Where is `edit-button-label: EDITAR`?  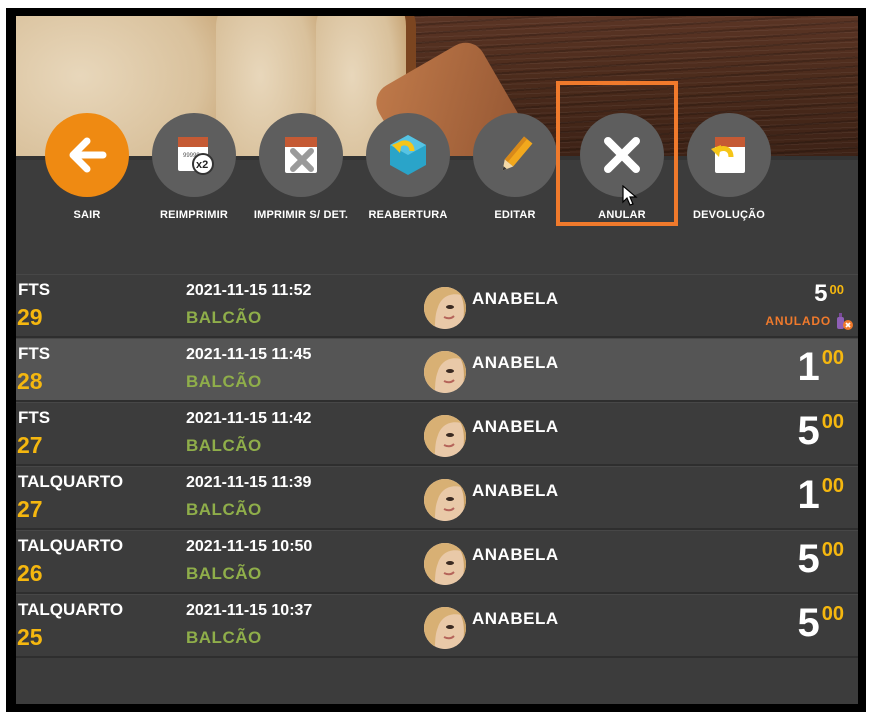
edit-button-label: EDITAR is located at coordinates (515, 215).